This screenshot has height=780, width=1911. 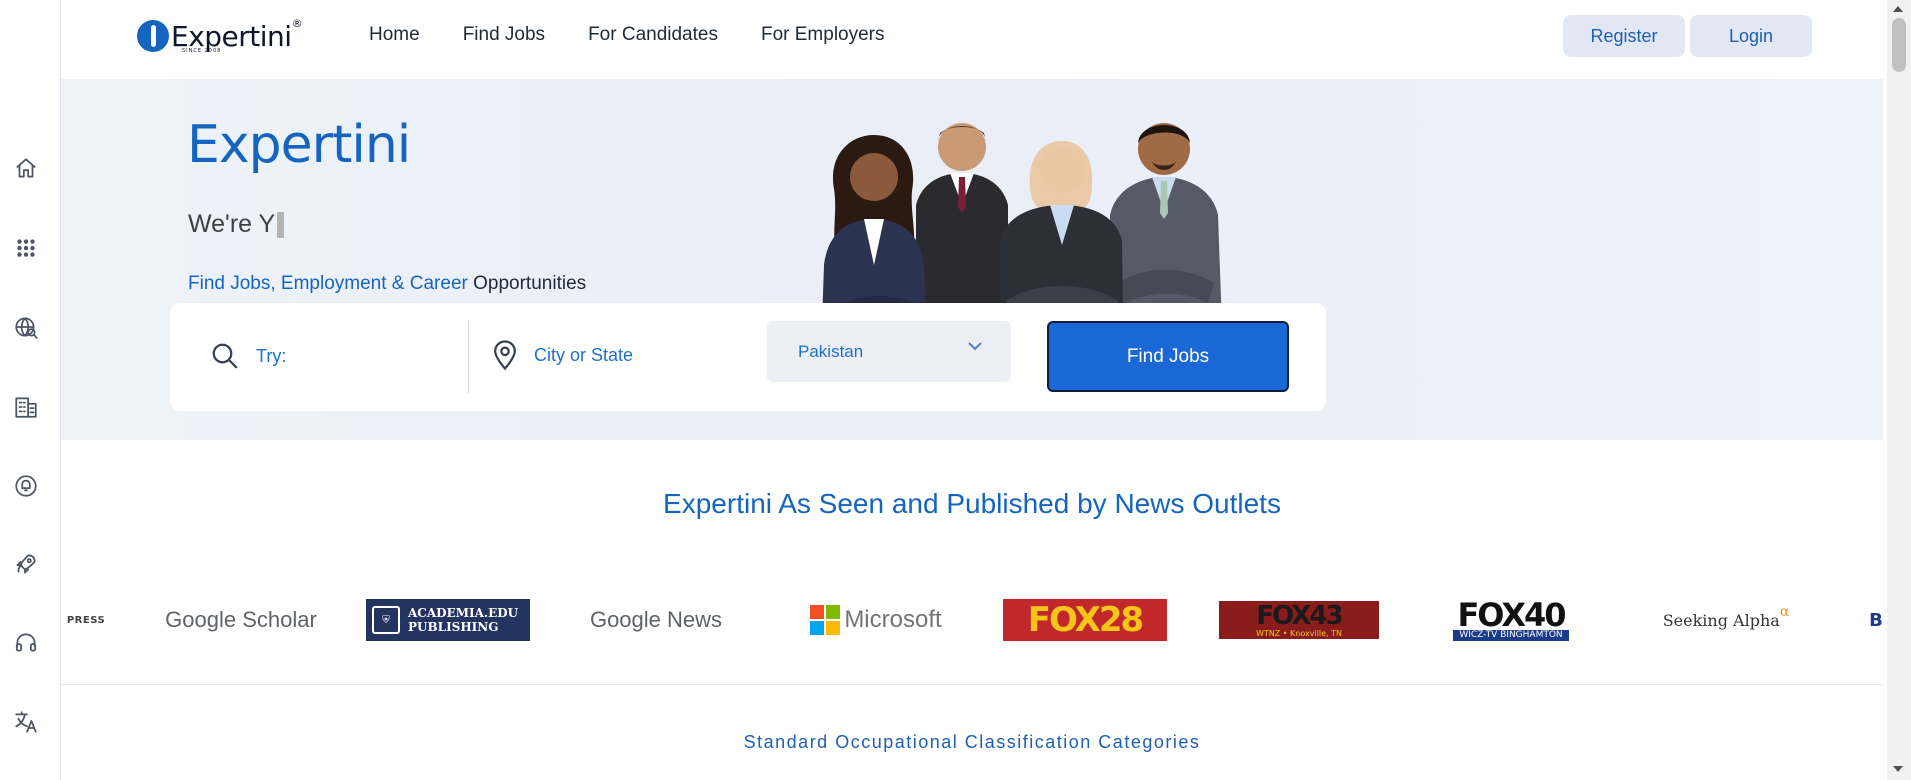 I want to click on google-scholar-text: Google Scholar, so click(x=241, y=619).